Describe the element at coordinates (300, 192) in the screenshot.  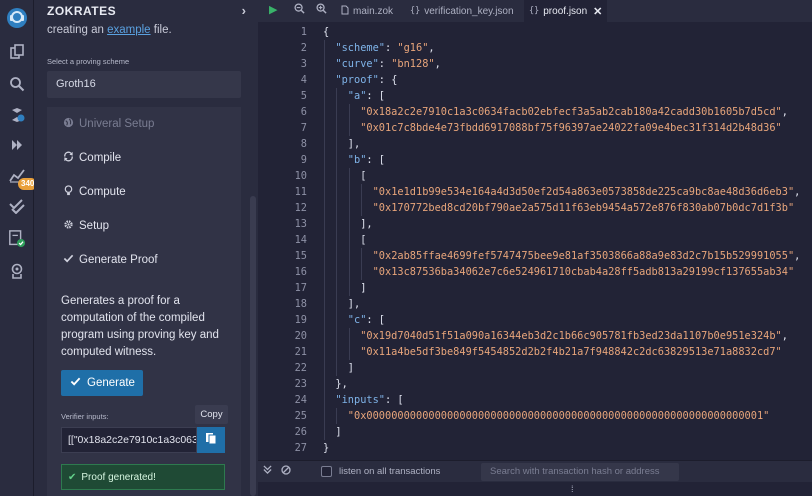
I see `line-number: 11` at that location.